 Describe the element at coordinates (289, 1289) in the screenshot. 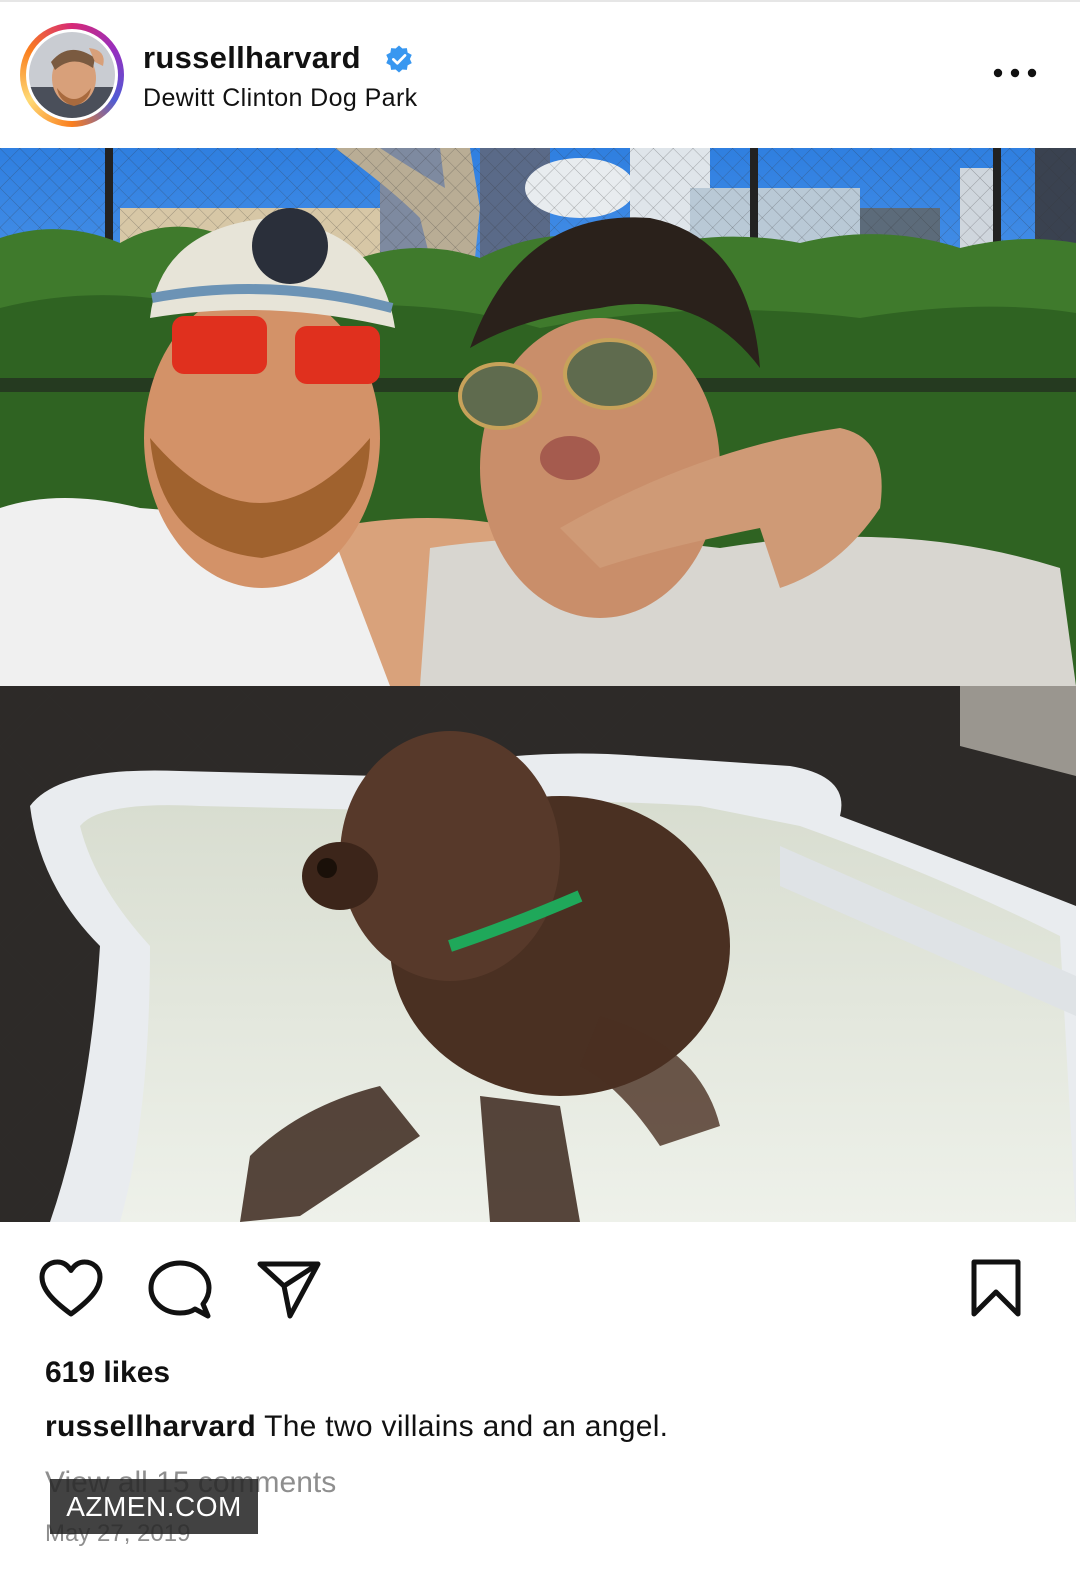

I see `paper-plane-icon` at that location.